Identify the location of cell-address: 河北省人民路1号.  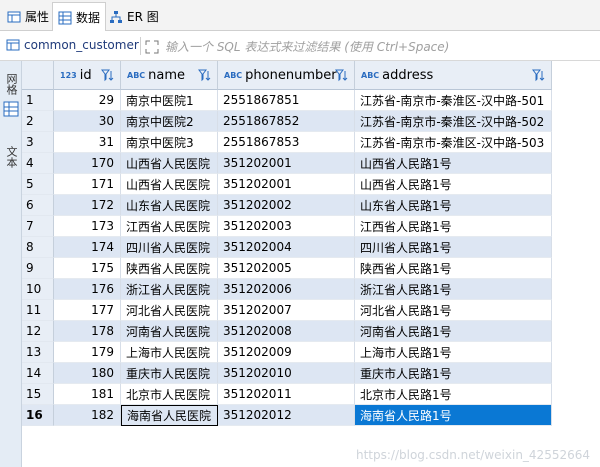
(453, 310).